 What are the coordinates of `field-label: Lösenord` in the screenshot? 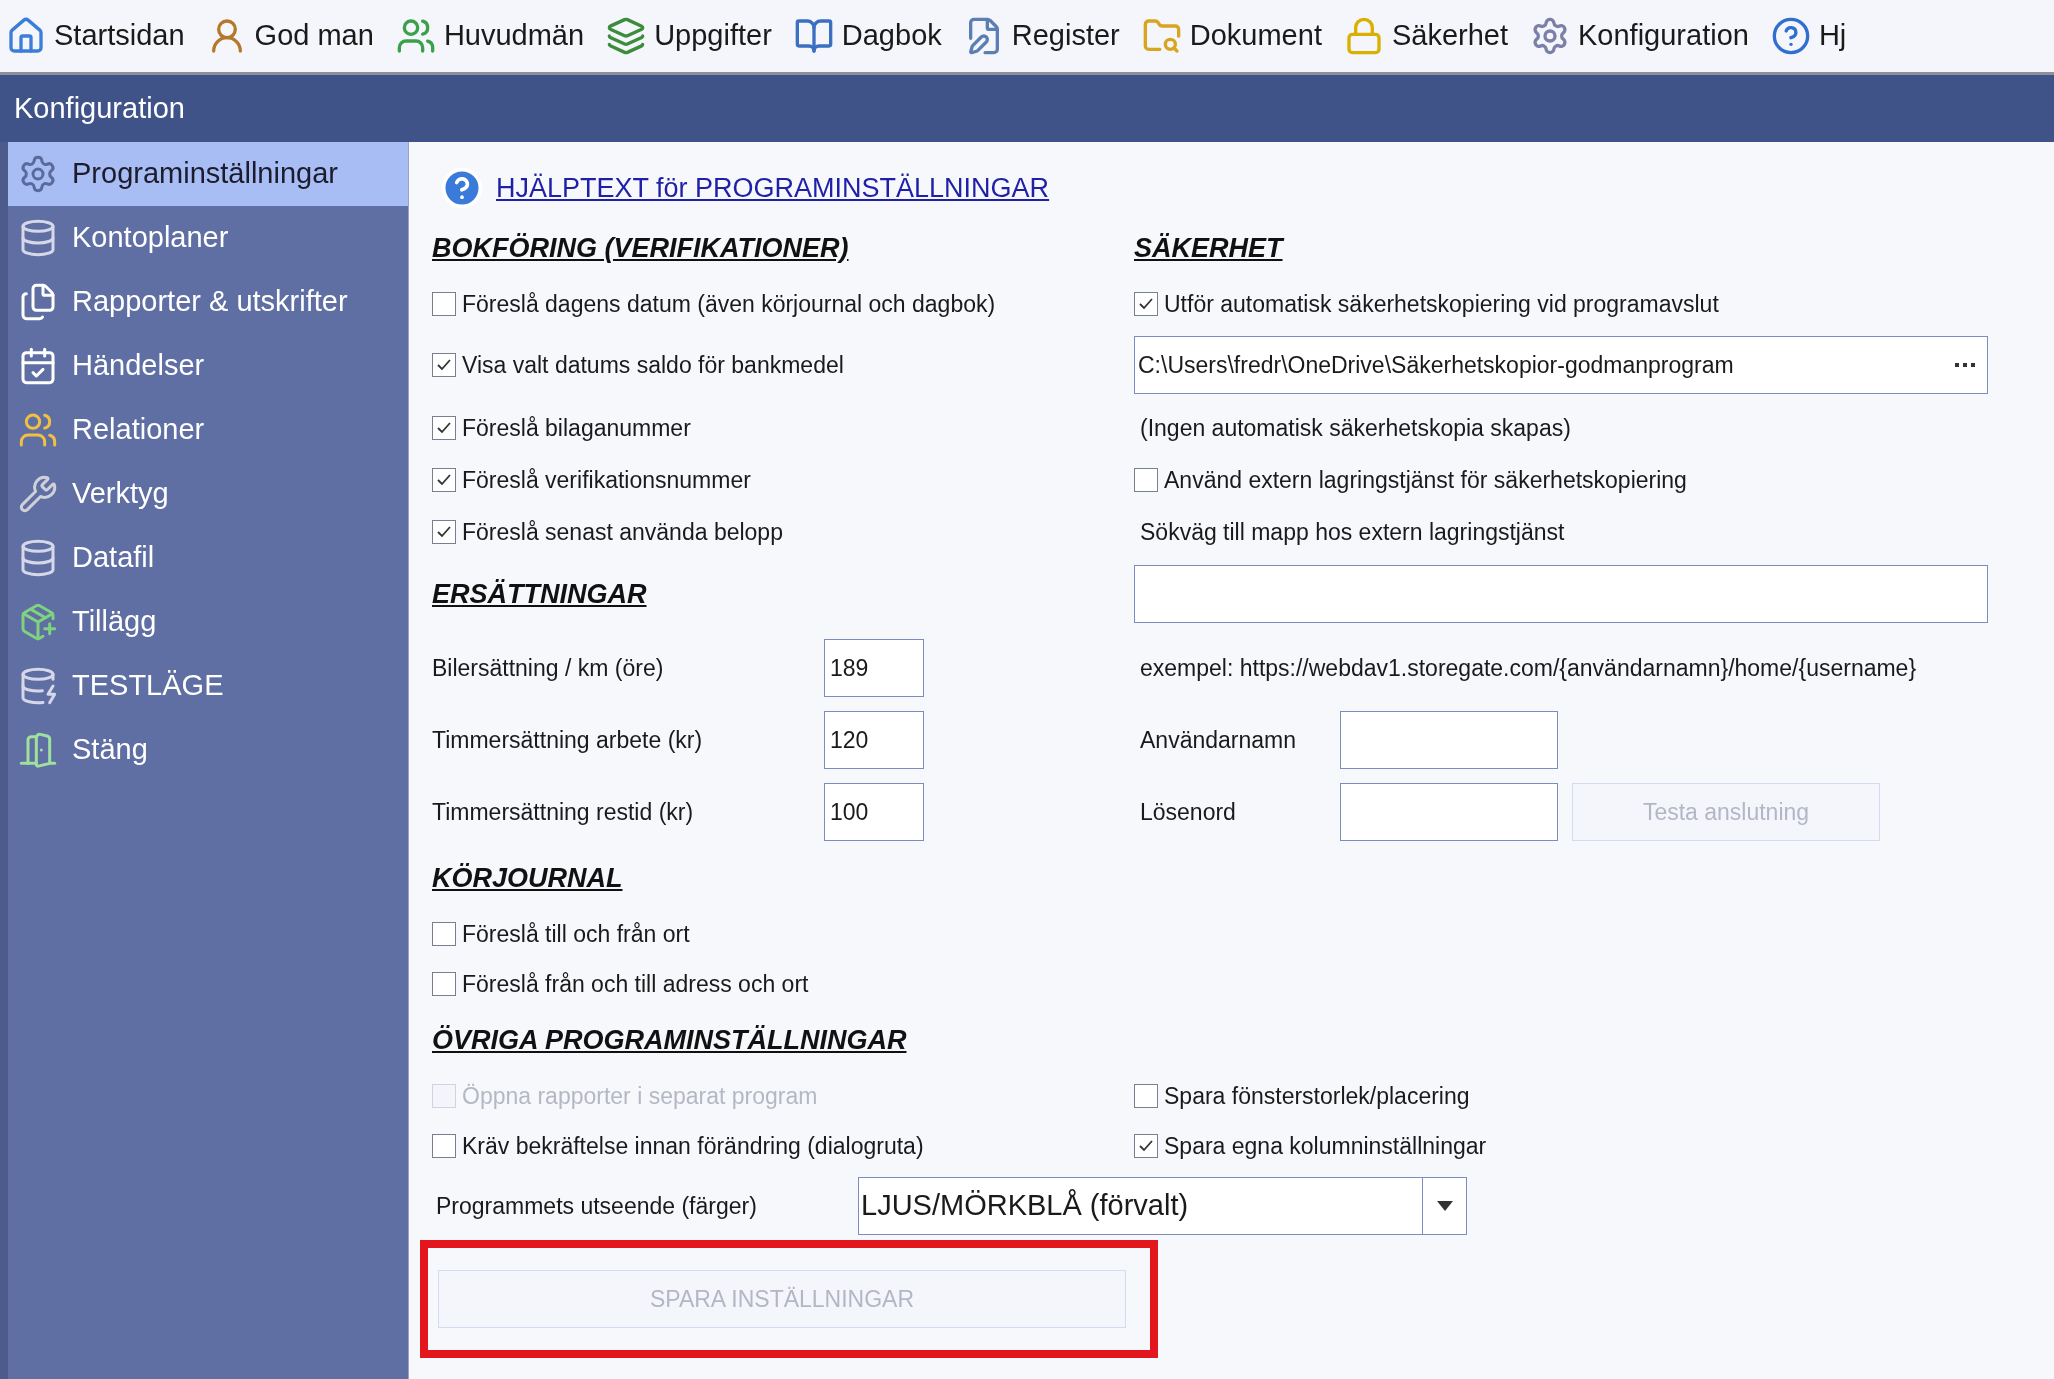 It's located at (1188, 812).